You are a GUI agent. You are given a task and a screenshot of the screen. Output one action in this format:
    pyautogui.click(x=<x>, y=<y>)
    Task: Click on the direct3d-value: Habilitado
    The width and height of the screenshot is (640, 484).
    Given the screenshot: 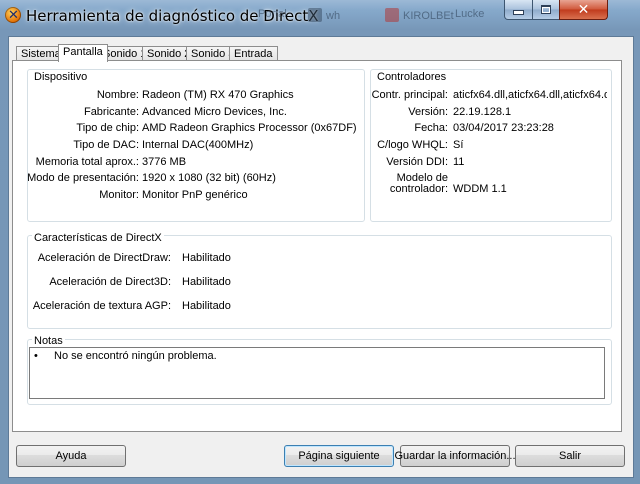 What is the action you would take?
    pyautogui.click(x=206, y=282)
    